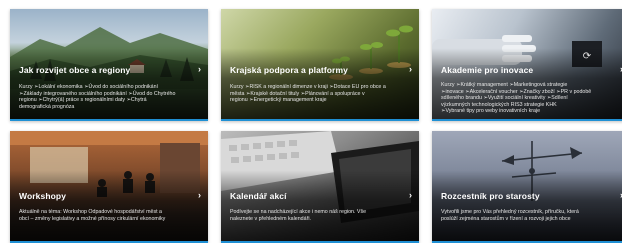 The height and width of the screenshot is (243, 622). I want to click on card-title: Kalendář akcí, so click(258, 196).